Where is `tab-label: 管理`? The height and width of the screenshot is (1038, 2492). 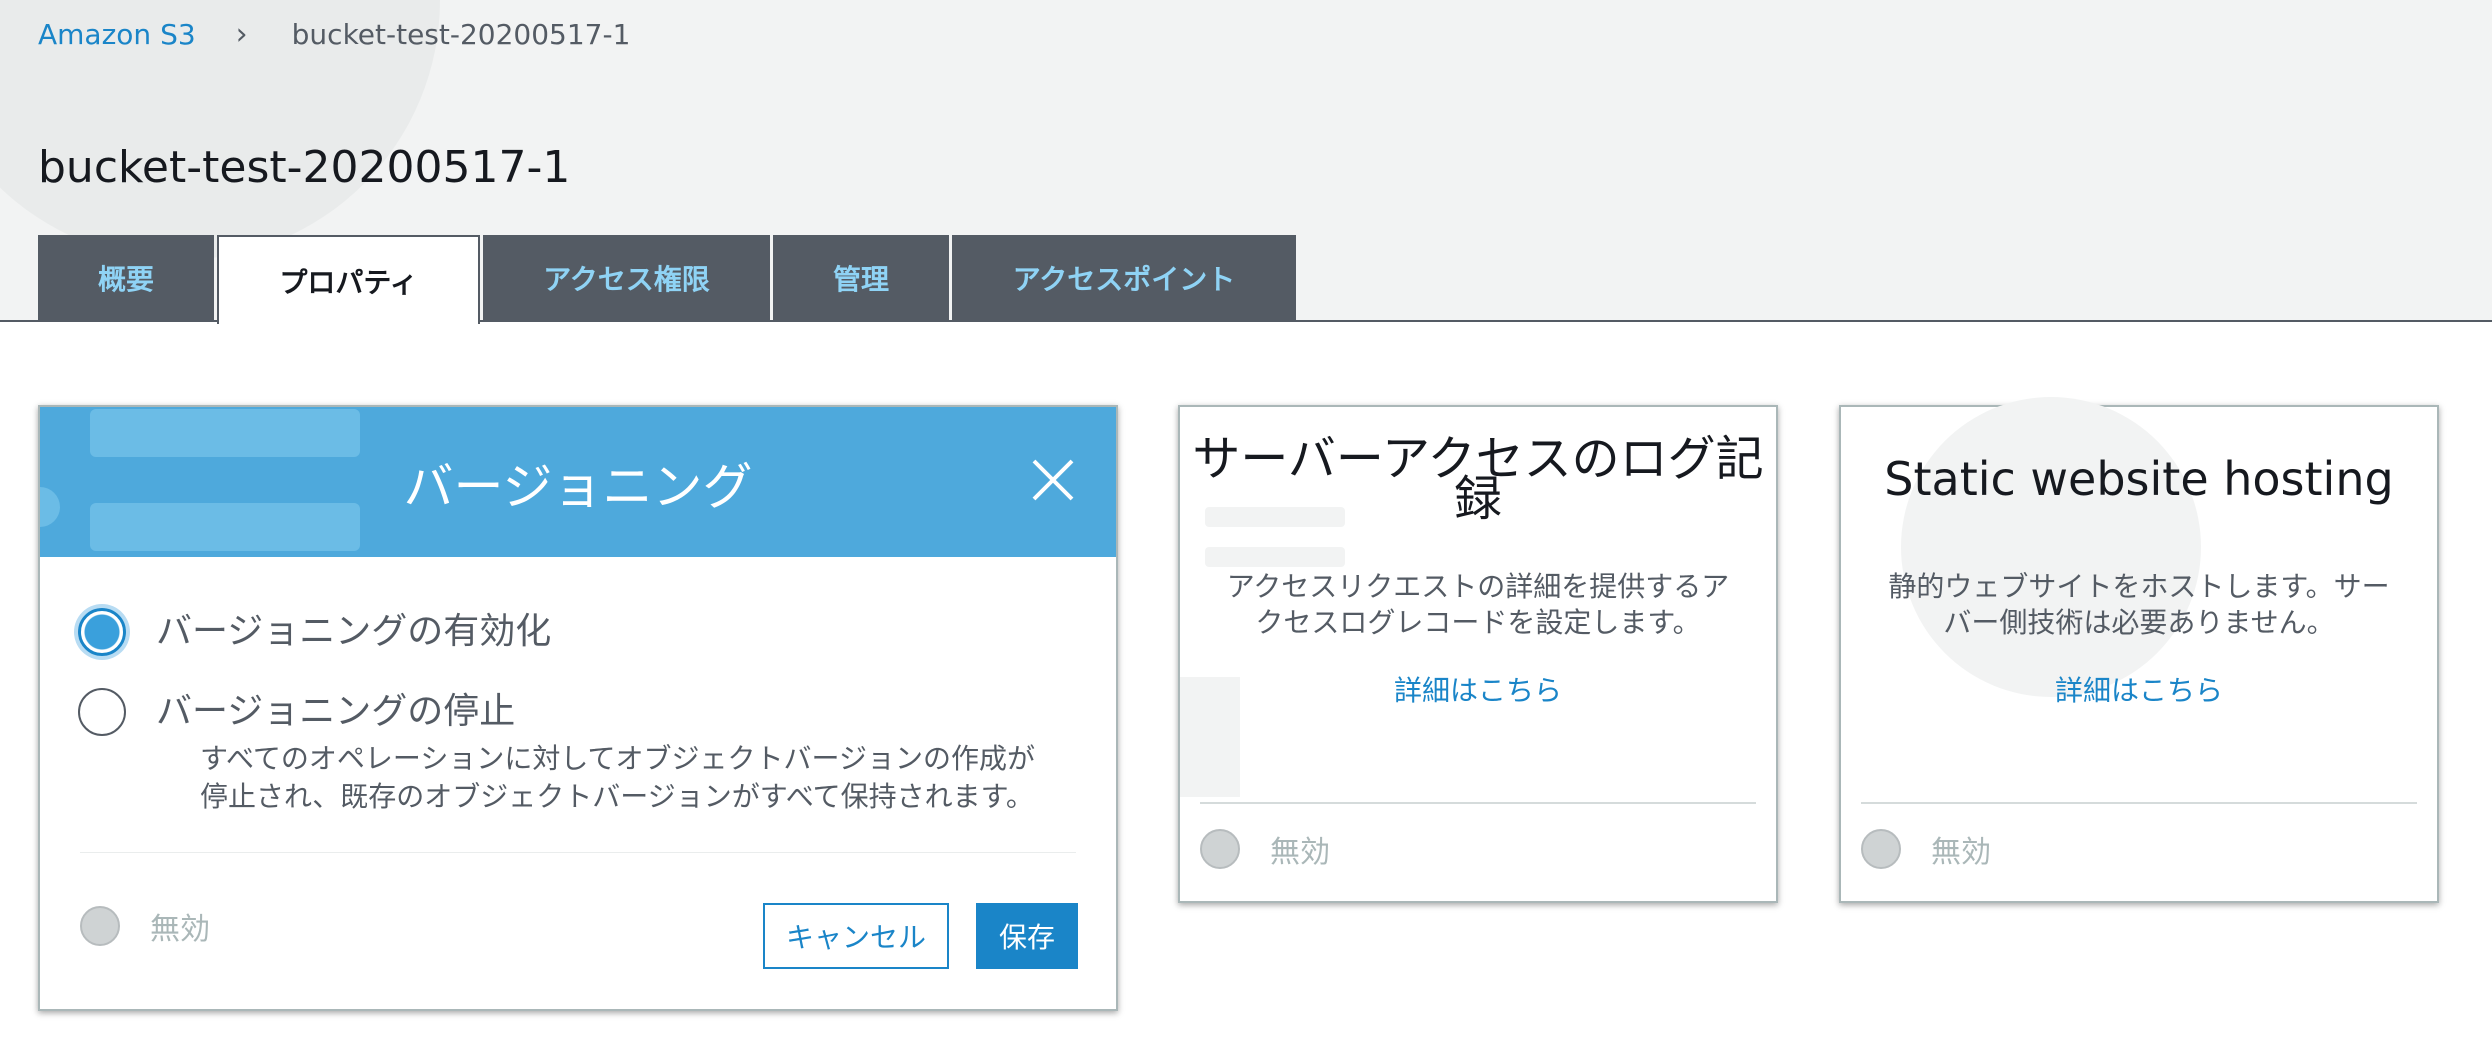
tab-label: 管理 is located at coordinates (860, 279).